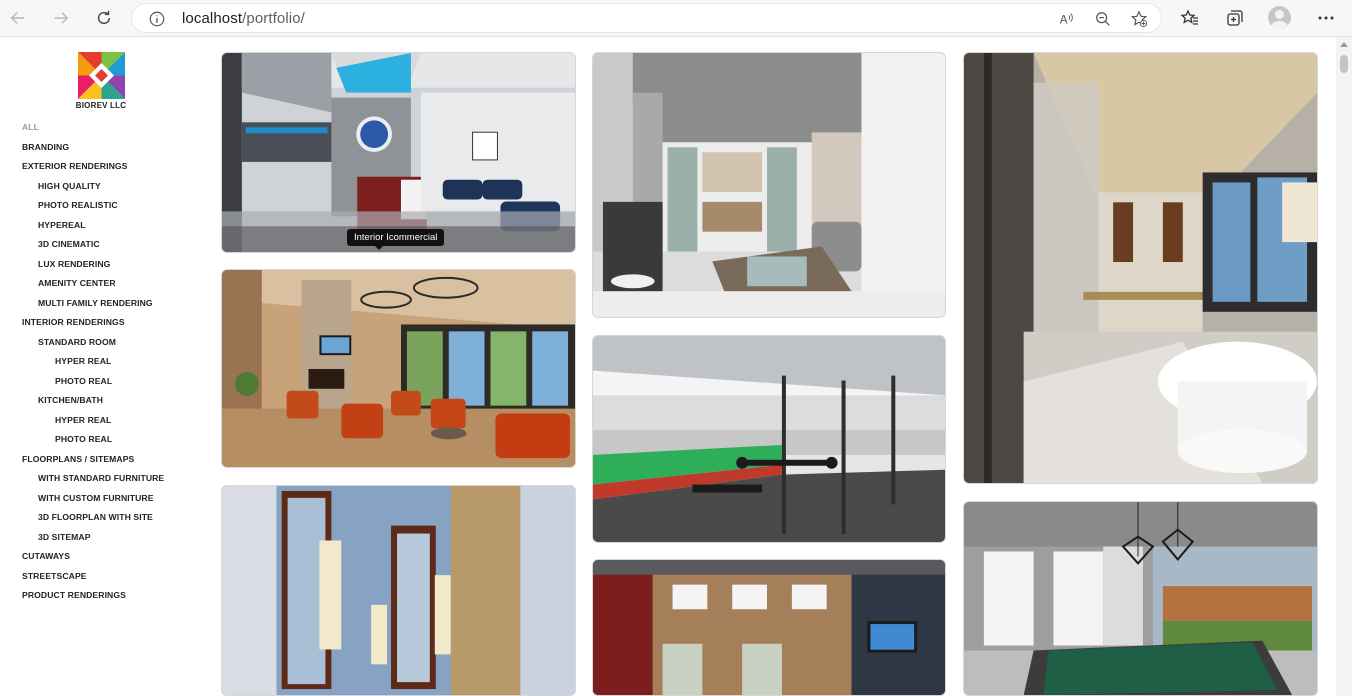 The image size is (1352, 696). What do you see at coordinates (78, 459) in the screenshot?
I see `menu-item-floorplans-sitemaps: FLOORPLANS / SITEMAPS` at bounding box center [78, 459].